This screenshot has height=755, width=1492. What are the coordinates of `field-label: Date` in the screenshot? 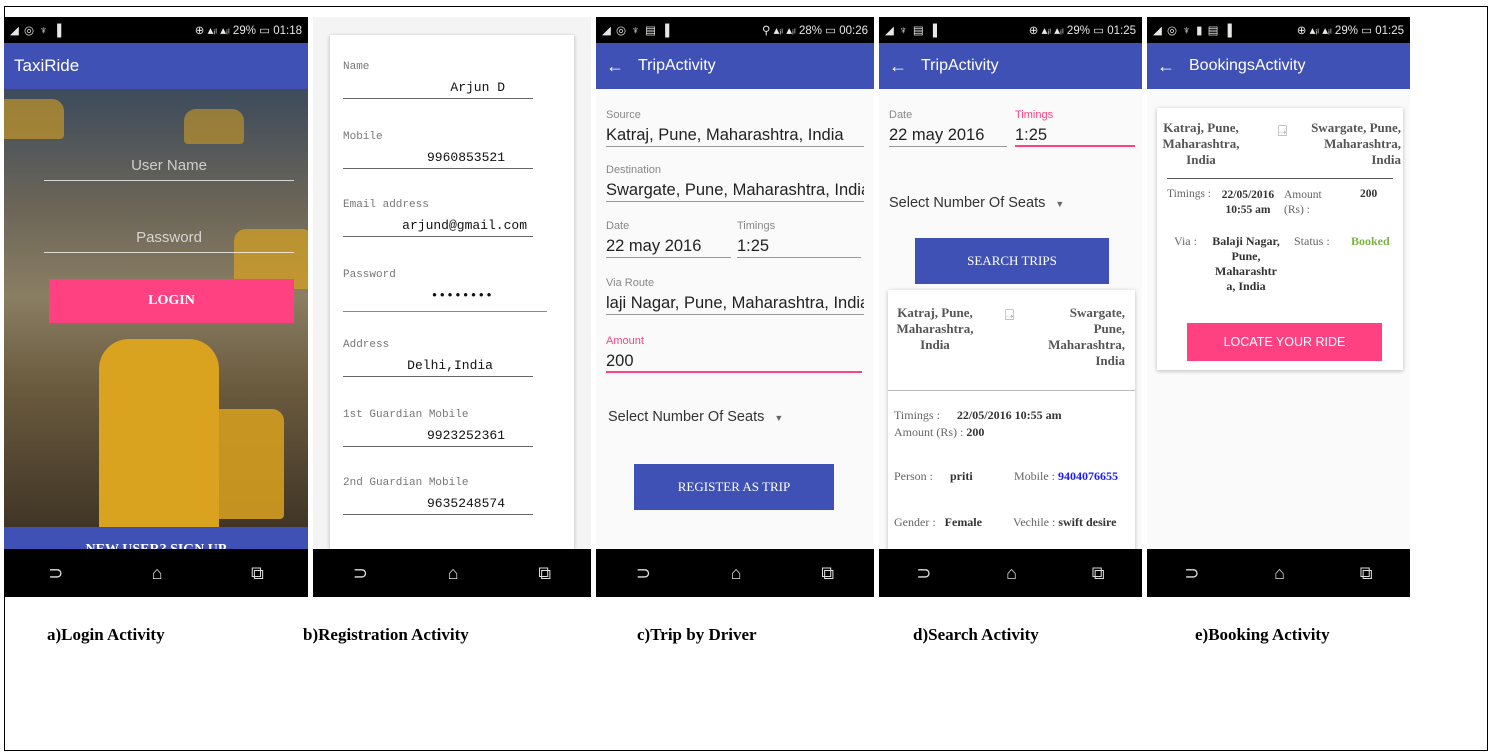 It's located at (618, 226).